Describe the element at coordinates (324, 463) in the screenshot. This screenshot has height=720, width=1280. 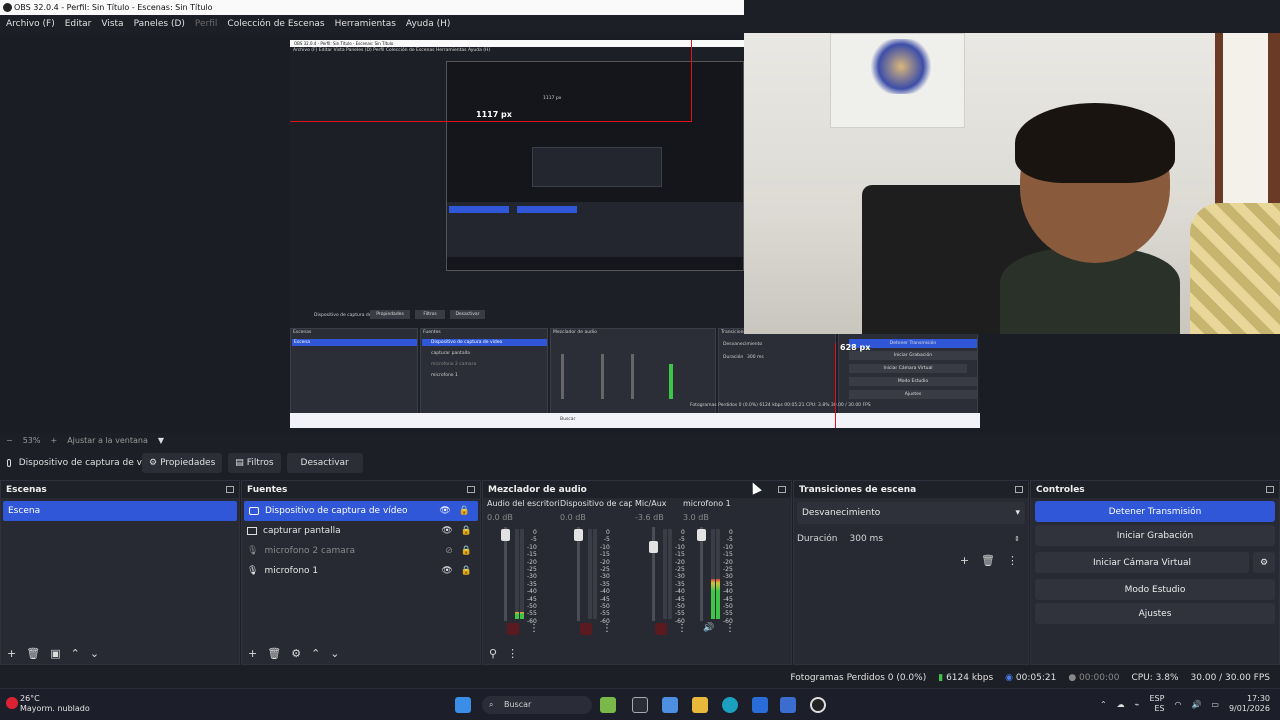
I see `deactivate-button: Desactivar` at that location.